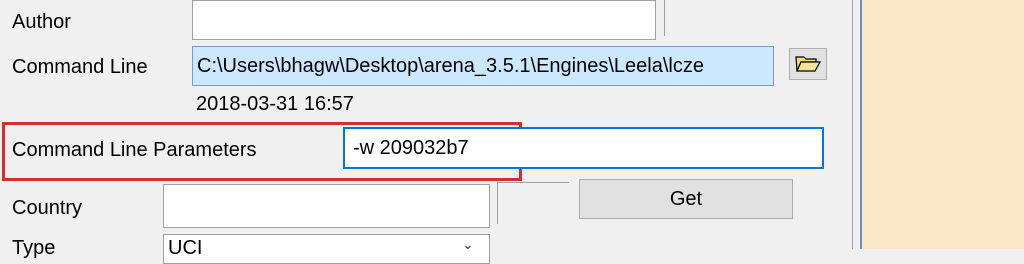 The width and height of the screenshot is (1024, 264). Describe the element at coordinates (326, 249) in the screenshot. I see `type-select: UCI` at that location.